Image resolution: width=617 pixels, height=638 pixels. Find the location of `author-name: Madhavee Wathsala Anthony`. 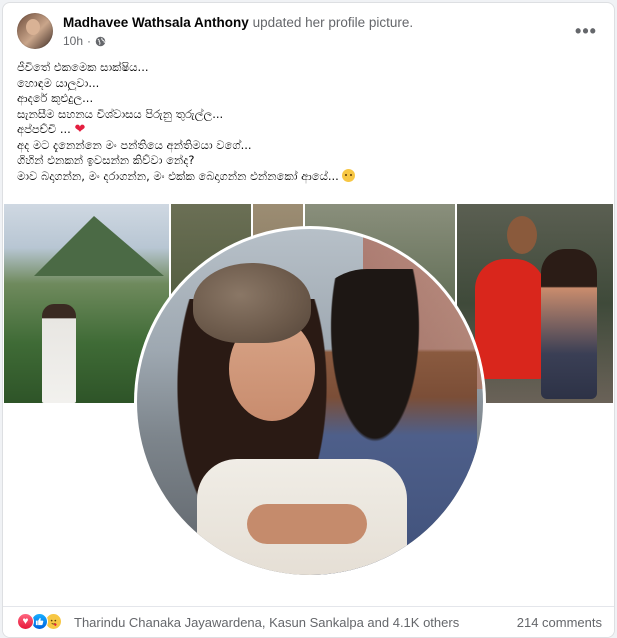

author-name: Madhavee Wathsala Anthony is located at coordinates (156, 22).